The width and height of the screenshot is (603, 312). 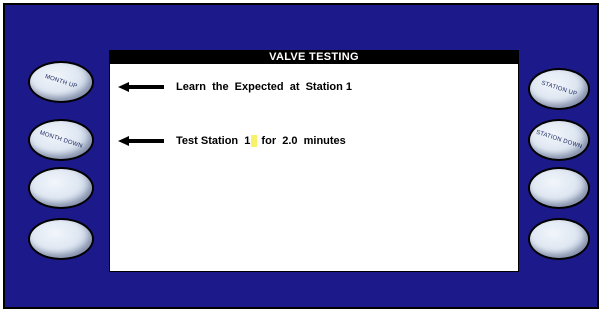 What do you see at coordinates (264, 87) in the screenshot?
I see `learn-expected-text: Learn the Expected at Station 1` at bounding box center [264, 87].